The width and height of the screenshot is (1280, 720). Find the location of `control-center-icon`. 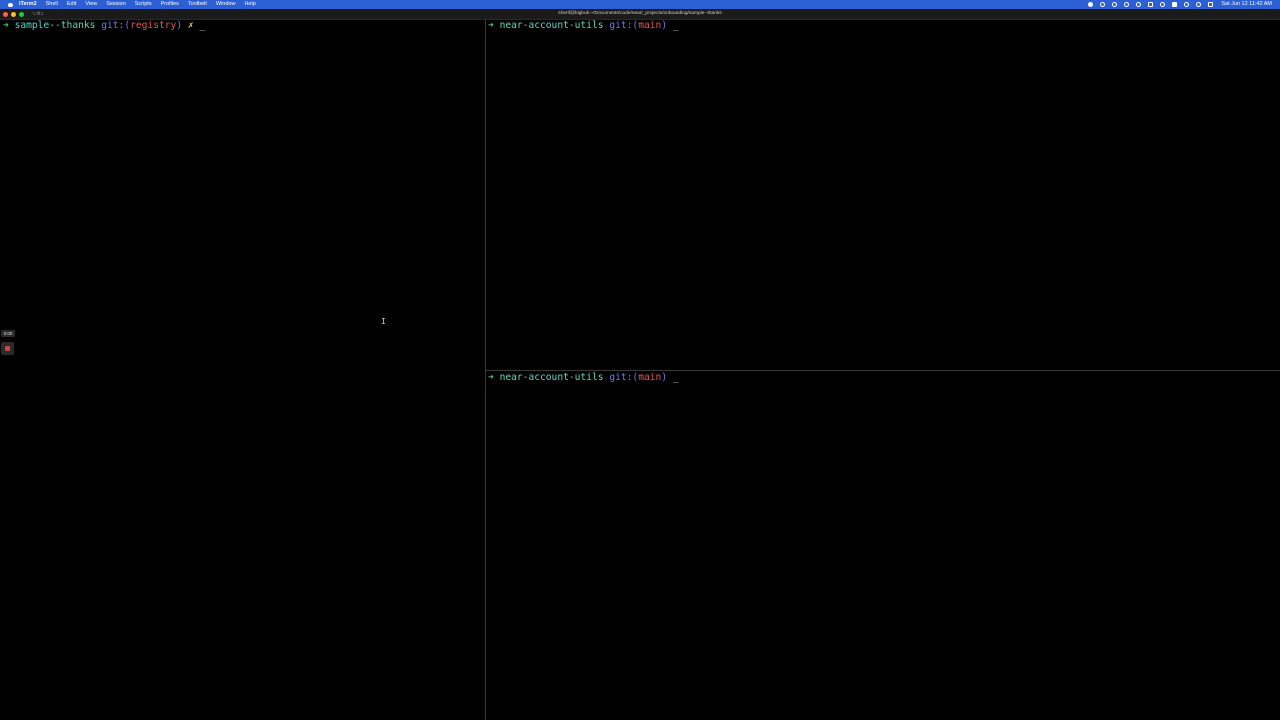

control-center-icon is located at coordinates (1211, 4).